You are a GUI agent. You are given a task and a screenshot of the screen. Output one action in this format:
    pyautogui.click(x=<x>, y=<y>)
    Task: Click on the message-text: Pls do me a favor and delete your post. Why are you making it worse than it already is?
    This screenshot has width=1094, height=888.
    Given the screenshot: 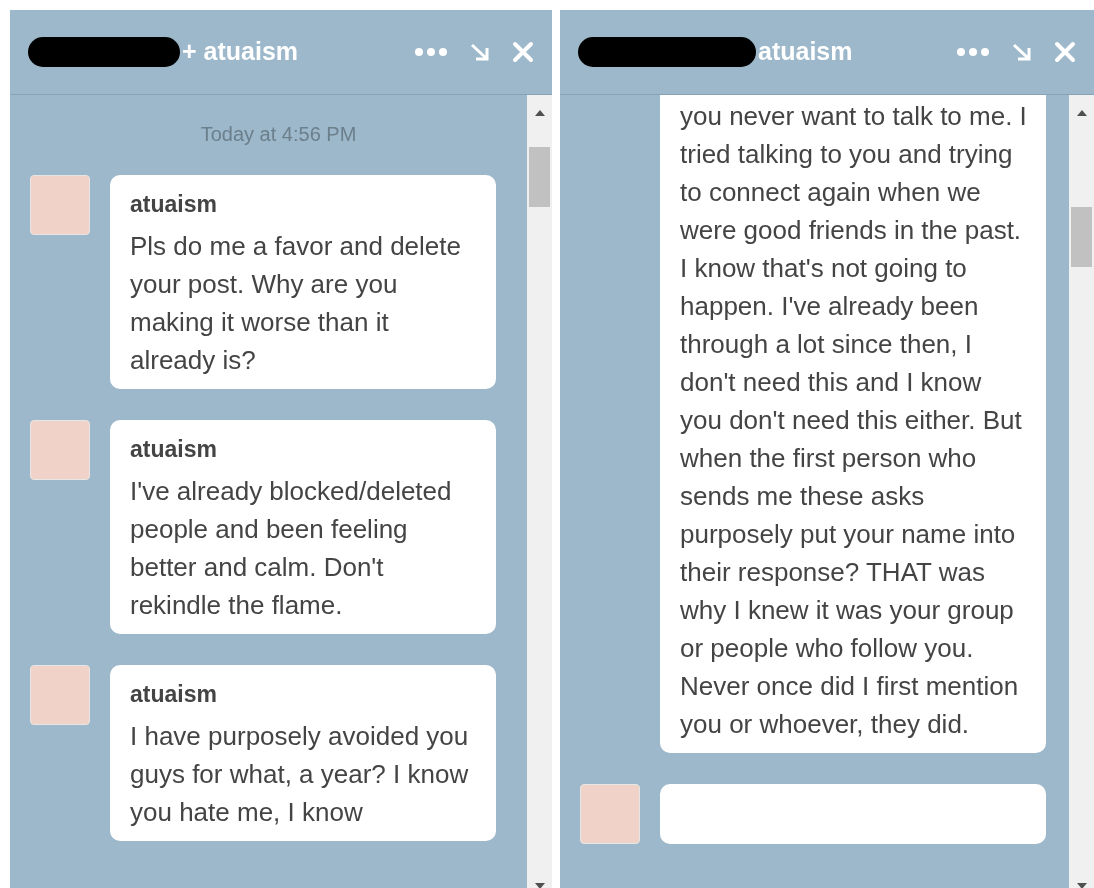 What is the action you would take?
    pyautogui.click(x=296, y=303)
    